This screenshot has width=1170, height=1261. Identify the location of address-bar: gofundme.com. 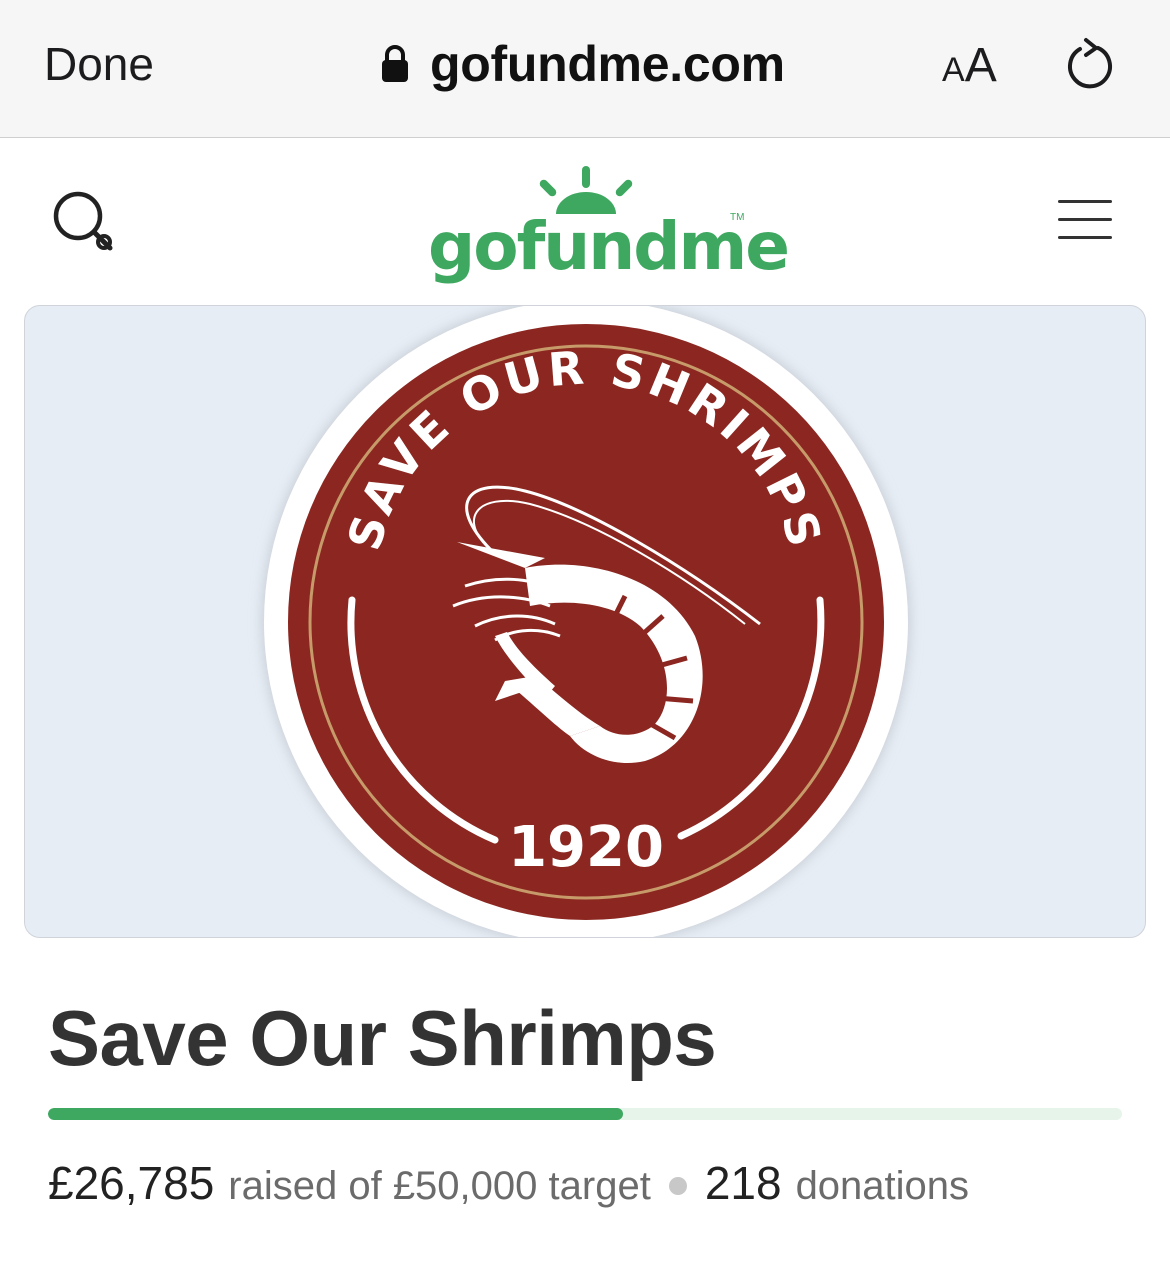
(582, 64).